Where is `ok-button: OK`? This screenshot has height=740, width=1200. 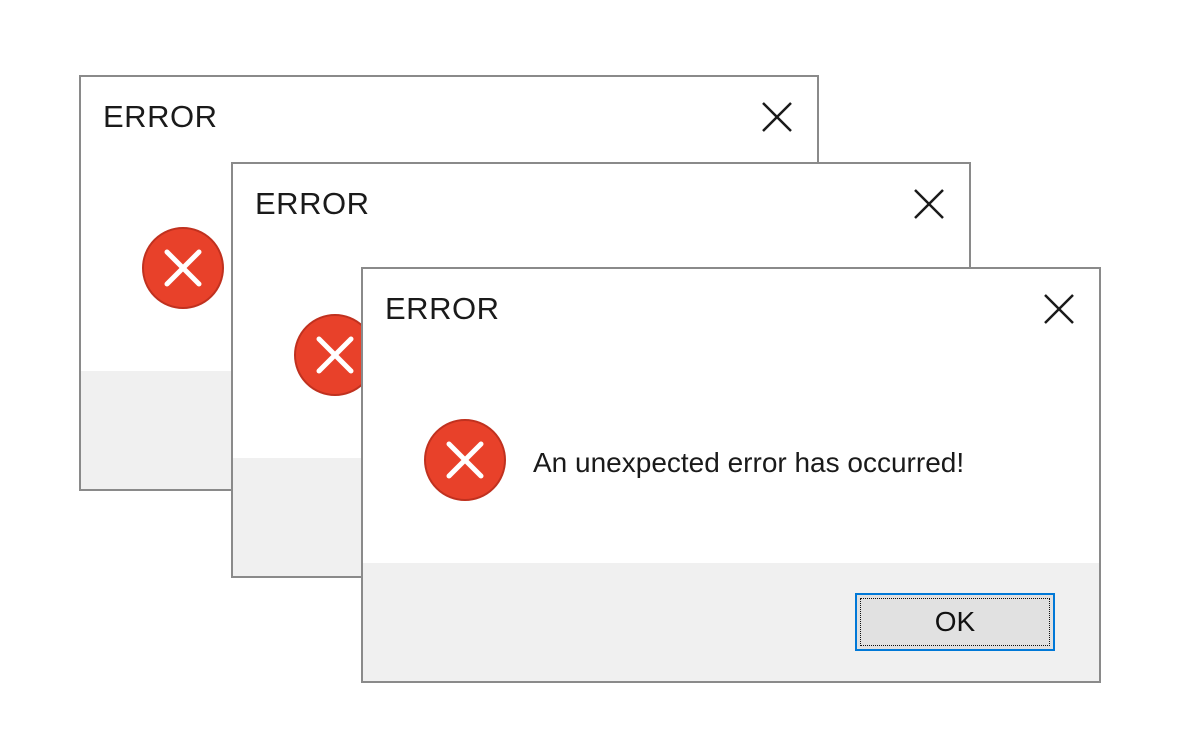 ok-button: OK is located at coordinates (955, 622).